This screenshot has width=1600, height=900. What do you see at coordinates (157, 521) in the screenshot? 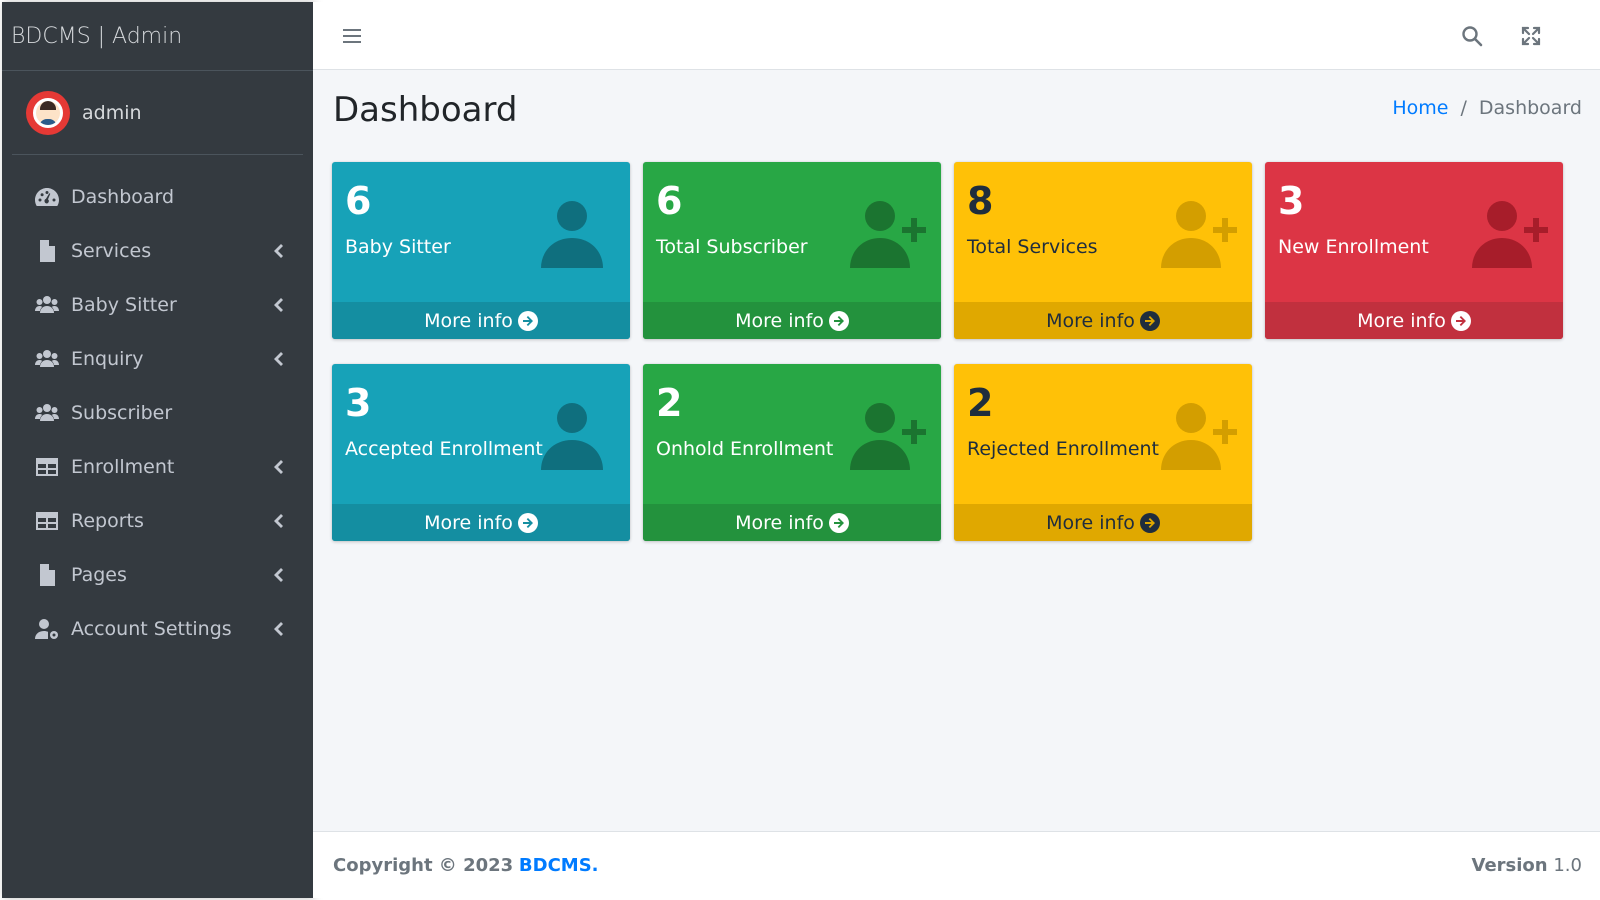
I see `sidebar-item-reports: Reports` at bounding box center [157, 521].